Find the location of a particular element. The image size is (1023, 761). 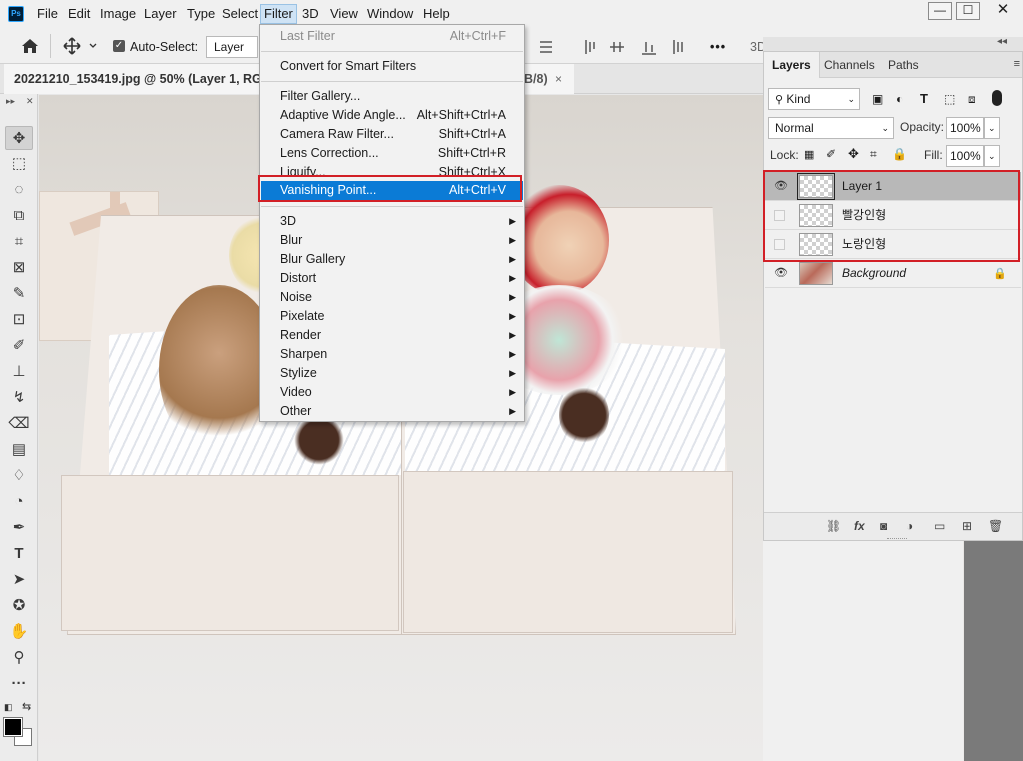

layer-name: Layer 1 is located at coordinates (862, 186).